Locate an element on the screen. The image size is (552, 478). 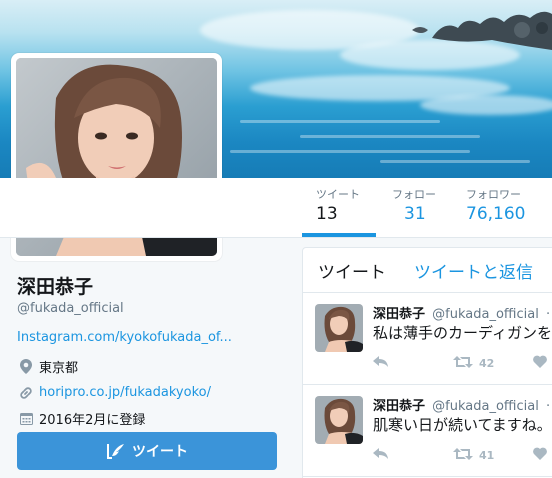
tweet-text: 肌寒い日が続いてますね。 is located at coordinates (462, 425).